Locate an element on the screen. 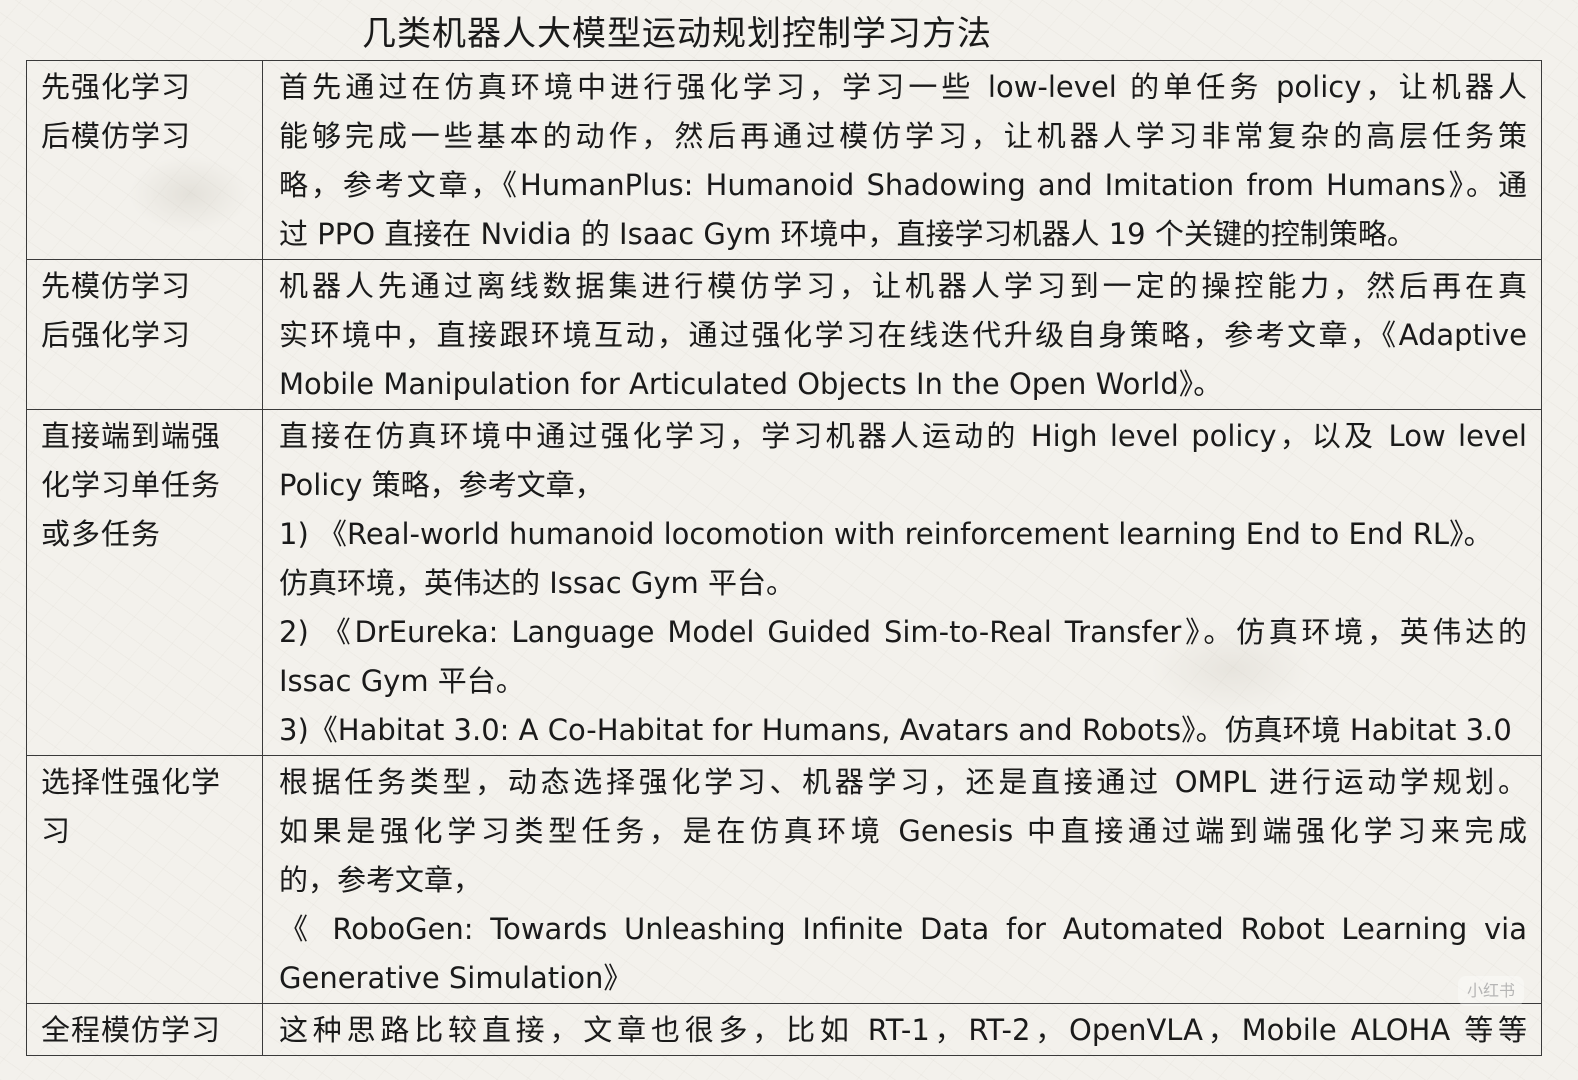 The width and height of the screenshot is (1578, 1080). description-line: Issac Gym 平台。 is located at coordinates (402, 681).